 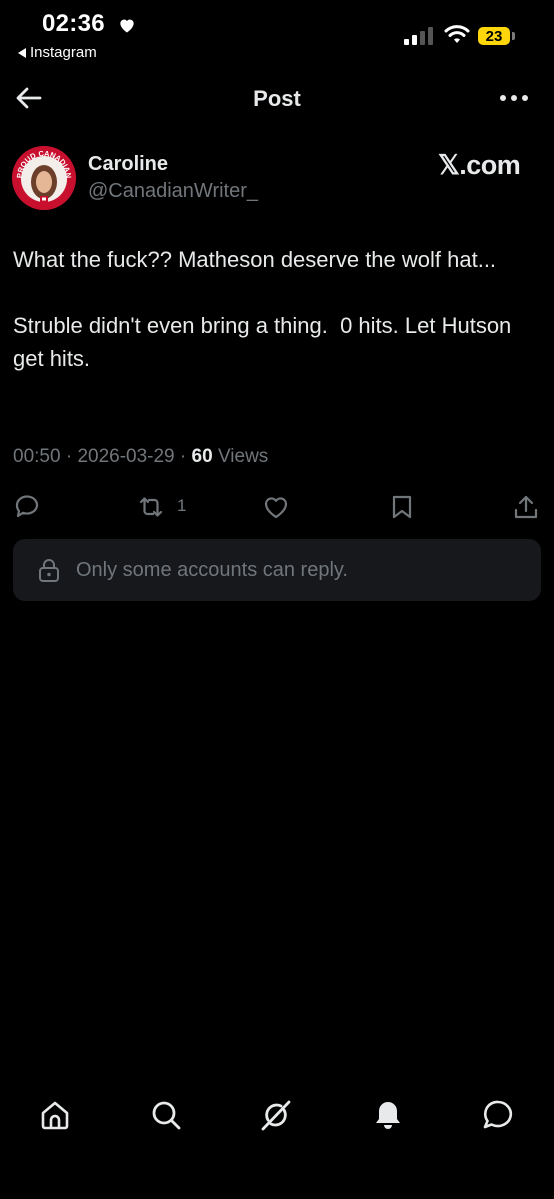 What do you see at coordinates (126, 456) in the screenshot?
I see `post-date: 2026-03-29` at bounding box center [126, 456].